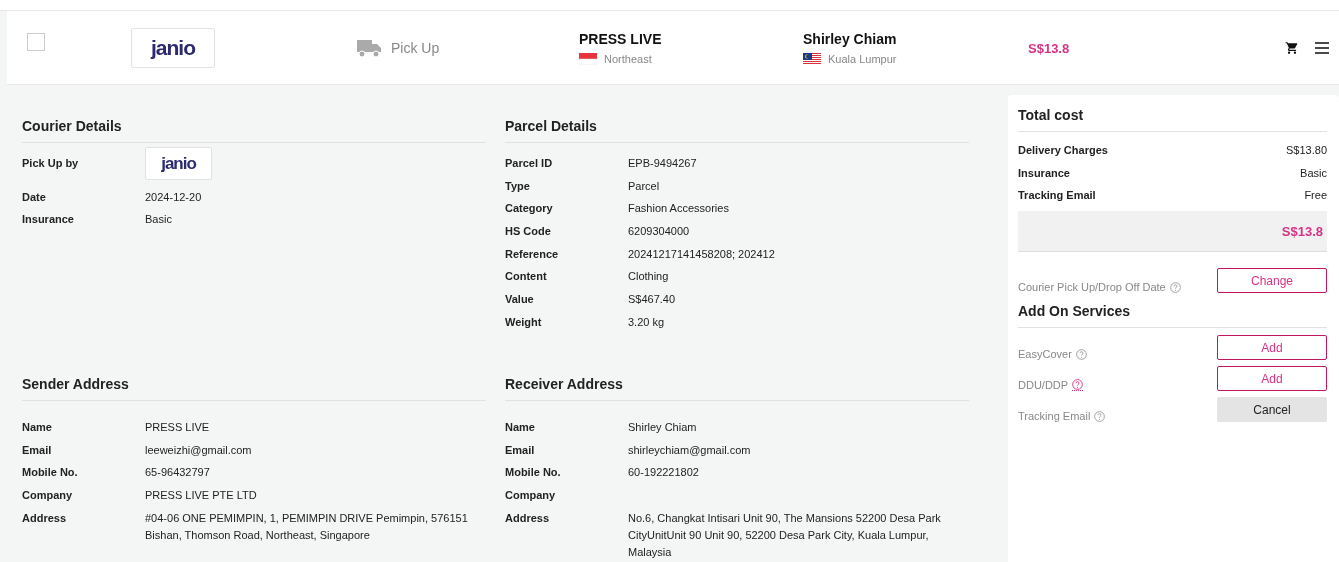  I want to click on cost-label: Delivery Charges, so click(1063, 150).